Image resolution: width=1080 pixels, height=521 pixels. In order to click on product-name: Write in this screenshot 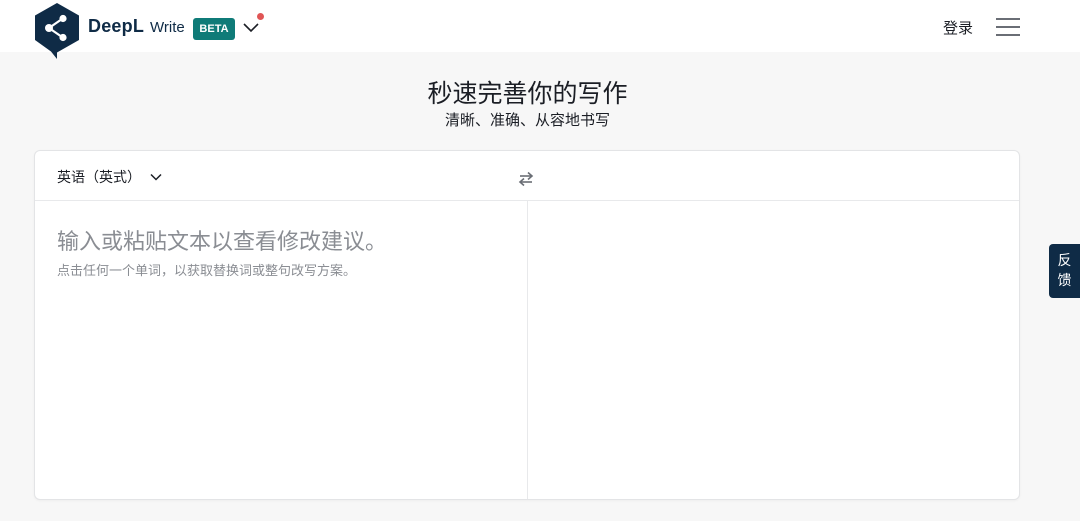, I will do `click(167, 27)`.